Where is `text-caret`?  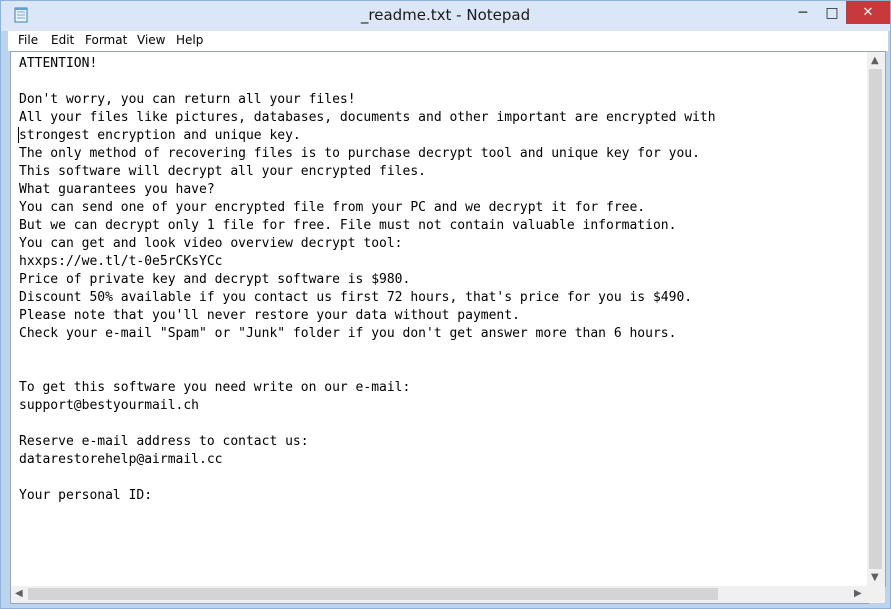 text-caret is located at coordinates (18, 135).